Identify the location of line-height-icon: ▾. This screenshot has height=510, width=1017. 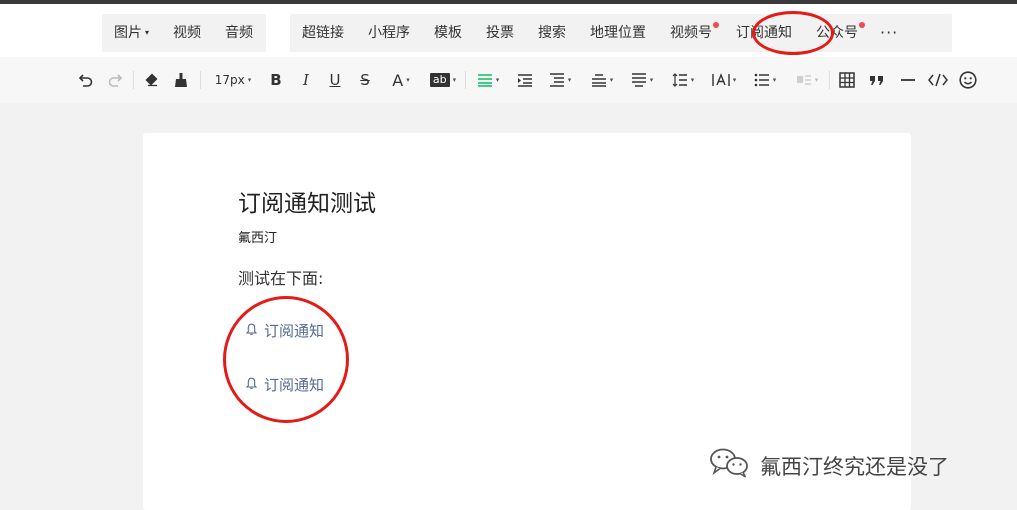
(683, 80).